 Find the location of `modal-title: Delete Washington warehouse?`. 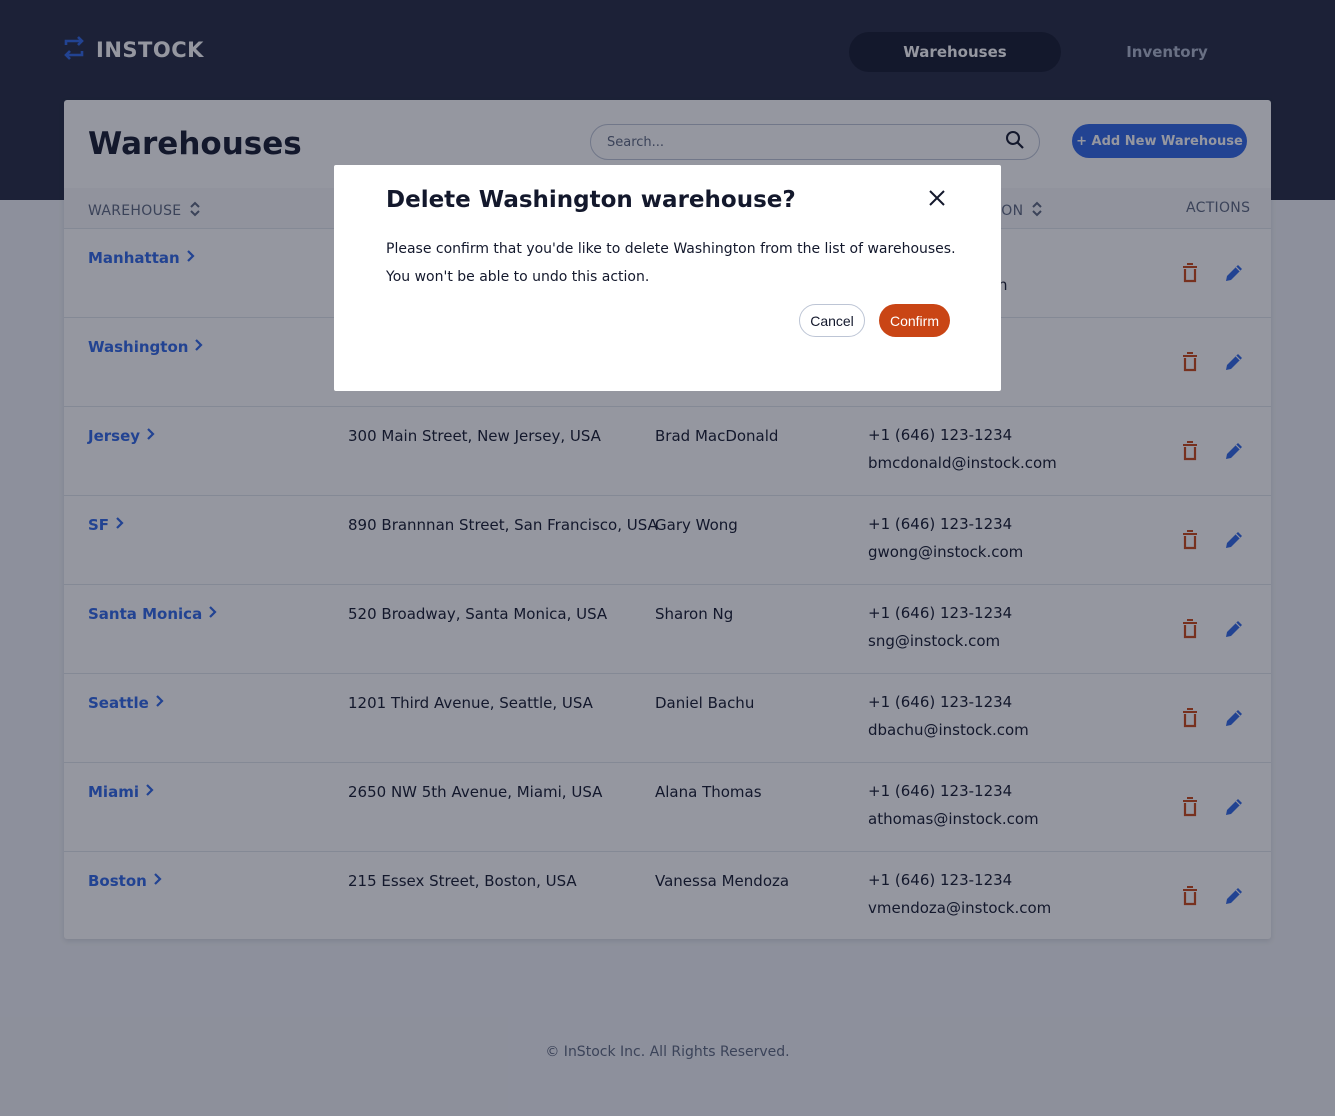

modal-title: Delete Washington warehouse? is located at coordinates (591, 200).